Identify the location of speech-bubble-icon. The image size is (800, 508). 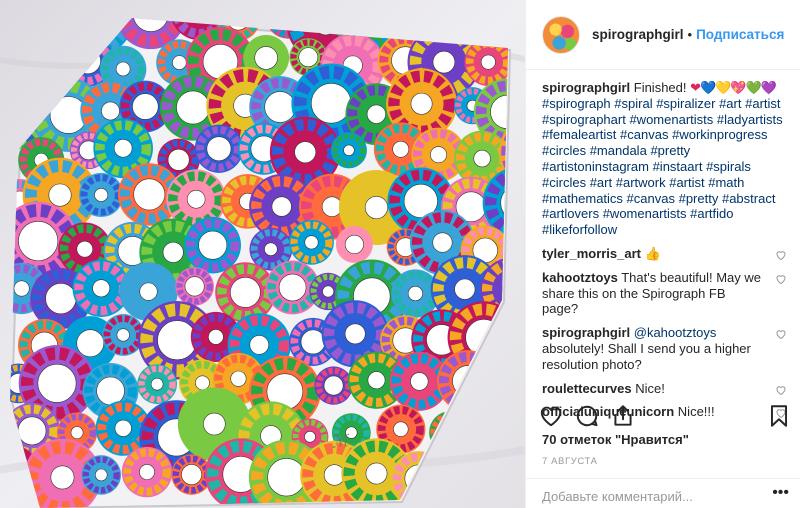
(587, 416).